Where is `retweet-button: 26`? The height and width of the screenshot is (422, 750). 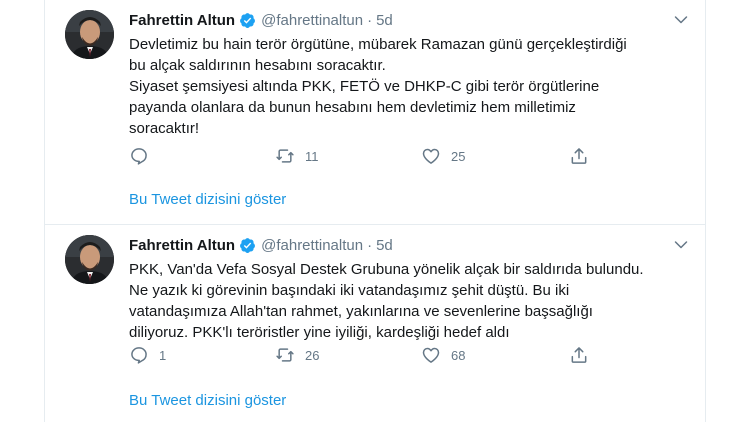
retweet-button: 26 is located at coordinates (297, 355).